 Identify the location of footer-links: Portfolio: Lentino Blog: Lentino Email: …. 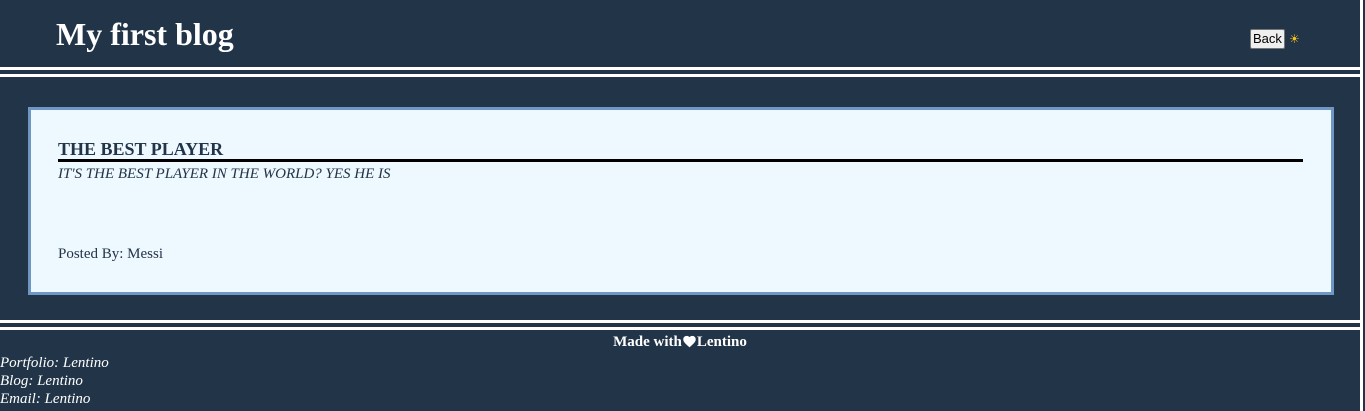
(54, 381).